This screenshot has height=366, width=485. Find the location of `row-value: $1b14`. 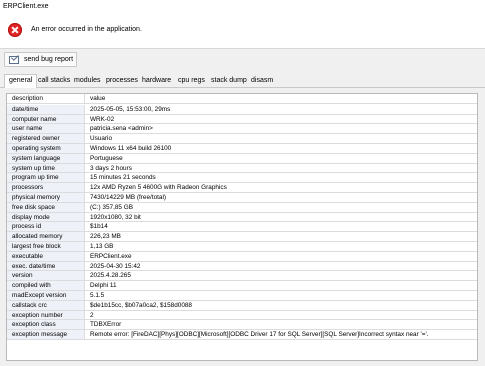

row-value: $1b14 is located at coordinates (99, 227).